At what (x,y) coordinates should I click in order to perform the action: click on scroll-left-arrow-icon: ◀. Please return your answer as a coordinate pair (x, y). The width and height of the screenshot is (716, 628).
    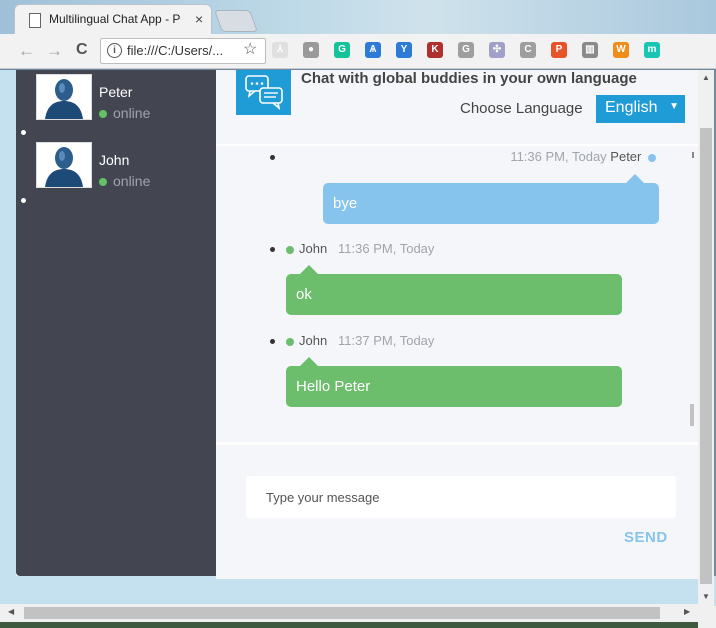
    Looking at the image, I should click on (11, 611).